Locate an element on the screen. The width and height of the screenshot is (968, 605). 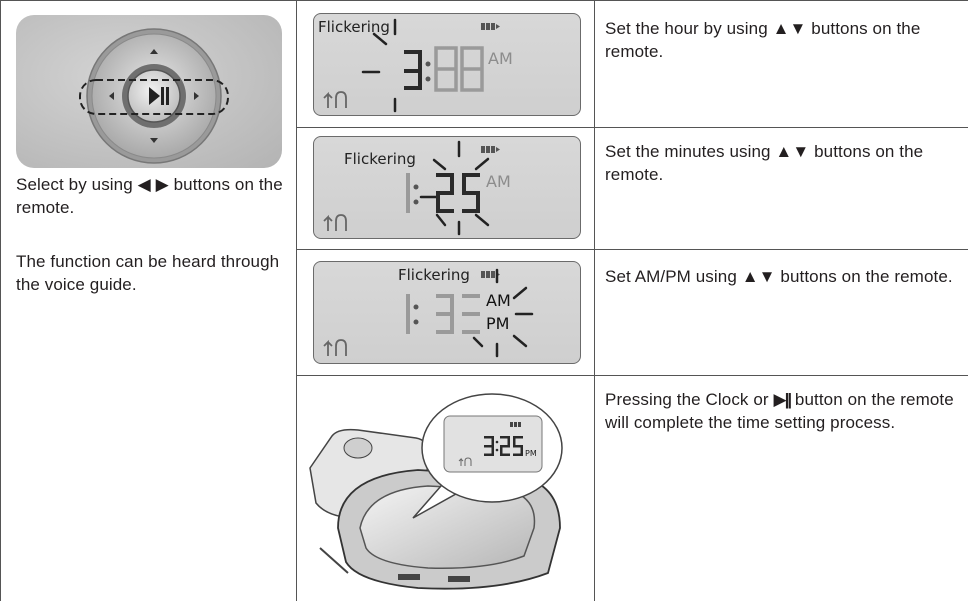
table-border-left is located at coordinates (0, 300).